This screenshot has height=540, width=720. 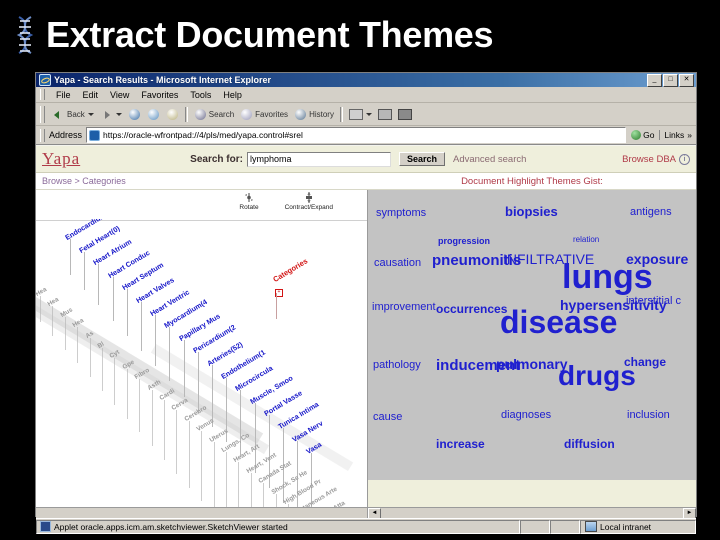 I want to click on theme-word: lungs, so click(x=607, y=277).